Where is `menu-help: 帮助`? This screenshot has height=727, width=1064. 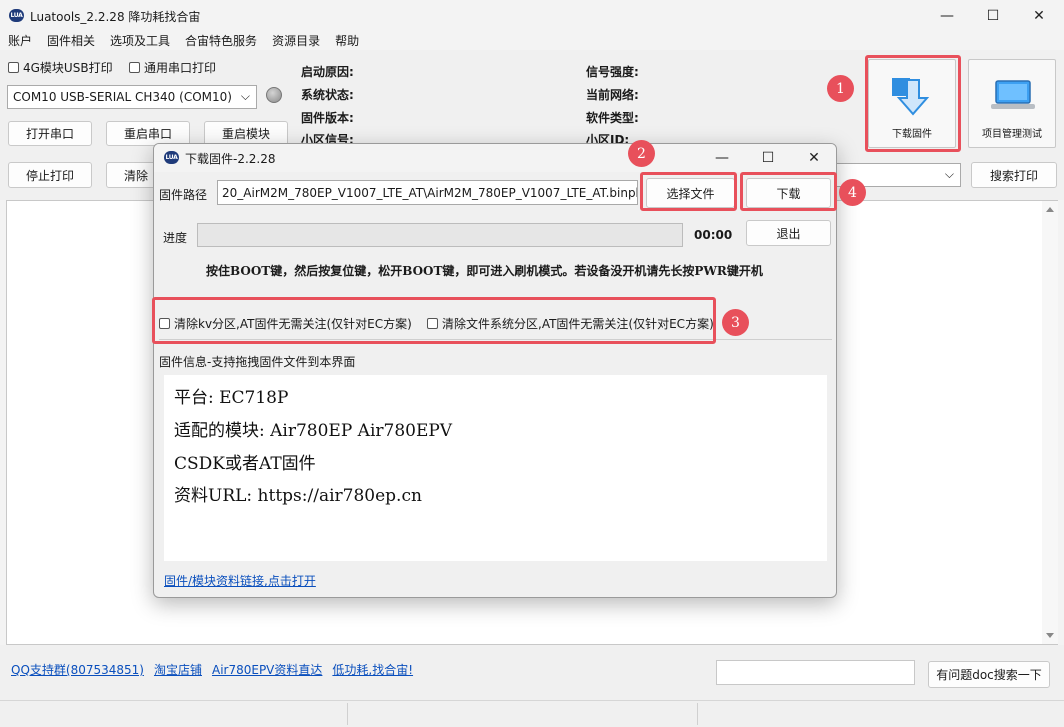
menu-help: 帮助 is located at coordinates (346, 40).